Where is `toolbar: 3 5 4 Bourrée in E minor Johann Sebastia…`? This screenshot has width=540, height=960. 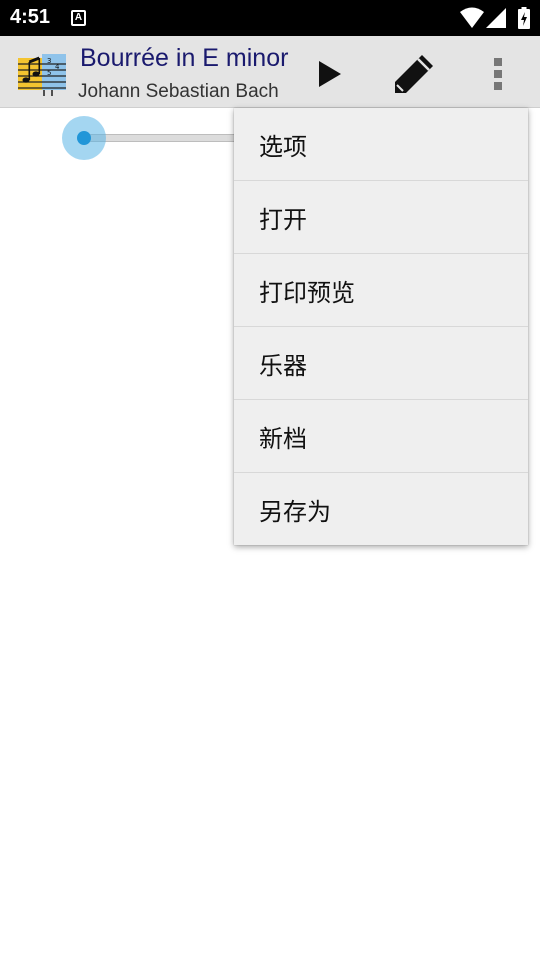 toolbar: 3 5 4 Bourrée in E minor Johann Sebastia… is located at coordinates (270, 72).